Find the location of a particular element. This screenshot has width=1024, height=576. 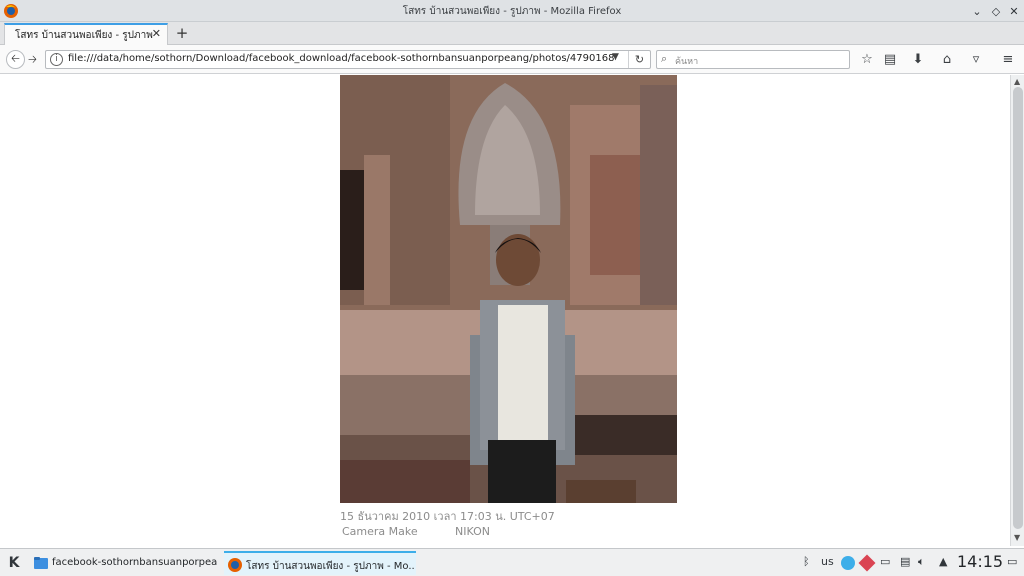

scroll-thumb is located at coordinates (1018, 308).